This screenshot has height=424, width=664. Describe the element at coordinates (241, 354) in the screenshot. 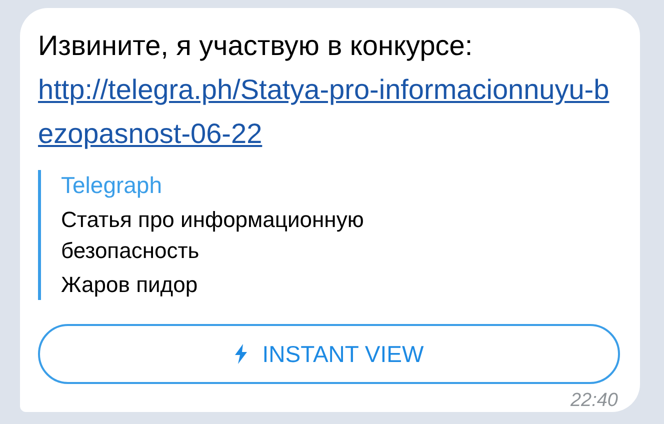

I see `lightning-icon` at that location.